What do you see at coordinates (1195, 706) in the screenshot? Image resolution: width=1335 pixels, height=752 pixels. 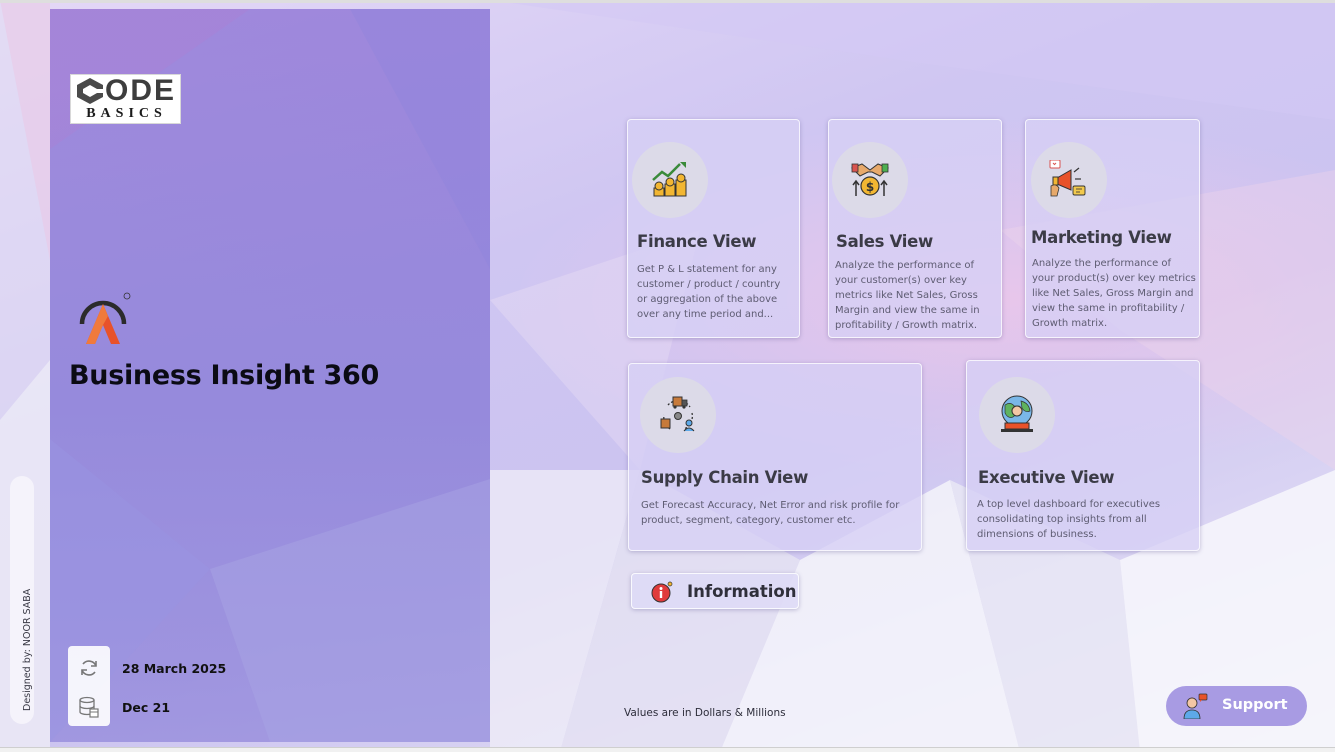 I see `support-agent-icon` at bounding box center [1195, 706].